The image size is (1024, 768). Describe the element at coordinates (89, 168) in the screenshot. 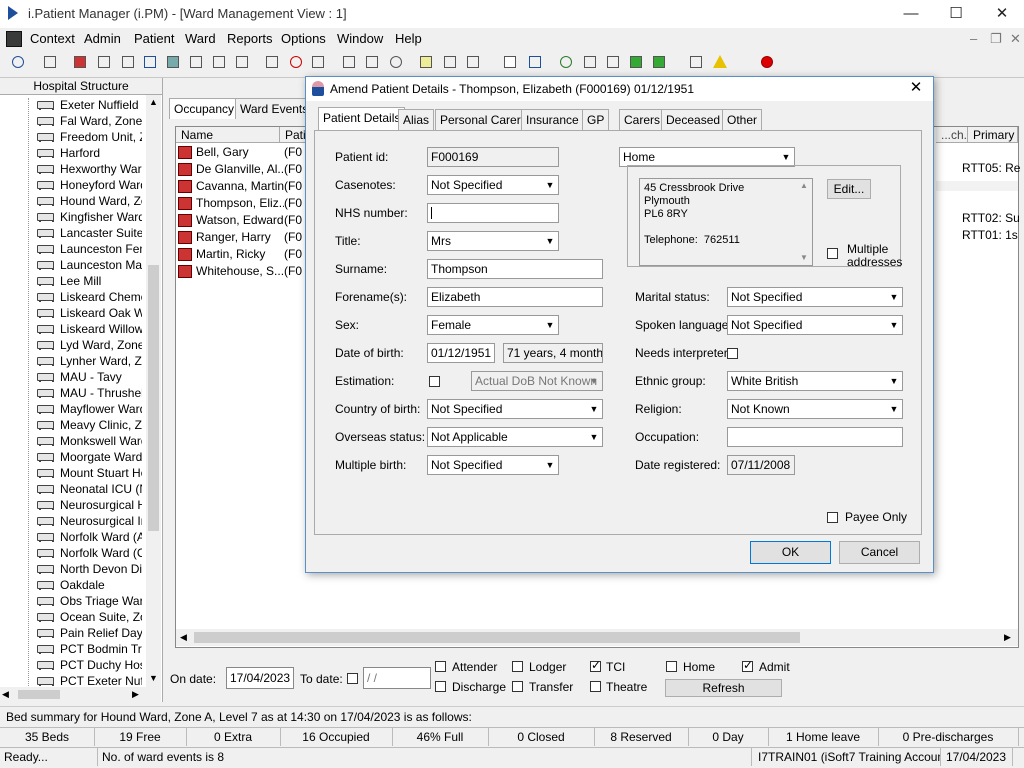

I see `ward-item: Hexworthy Ward,` at that location.